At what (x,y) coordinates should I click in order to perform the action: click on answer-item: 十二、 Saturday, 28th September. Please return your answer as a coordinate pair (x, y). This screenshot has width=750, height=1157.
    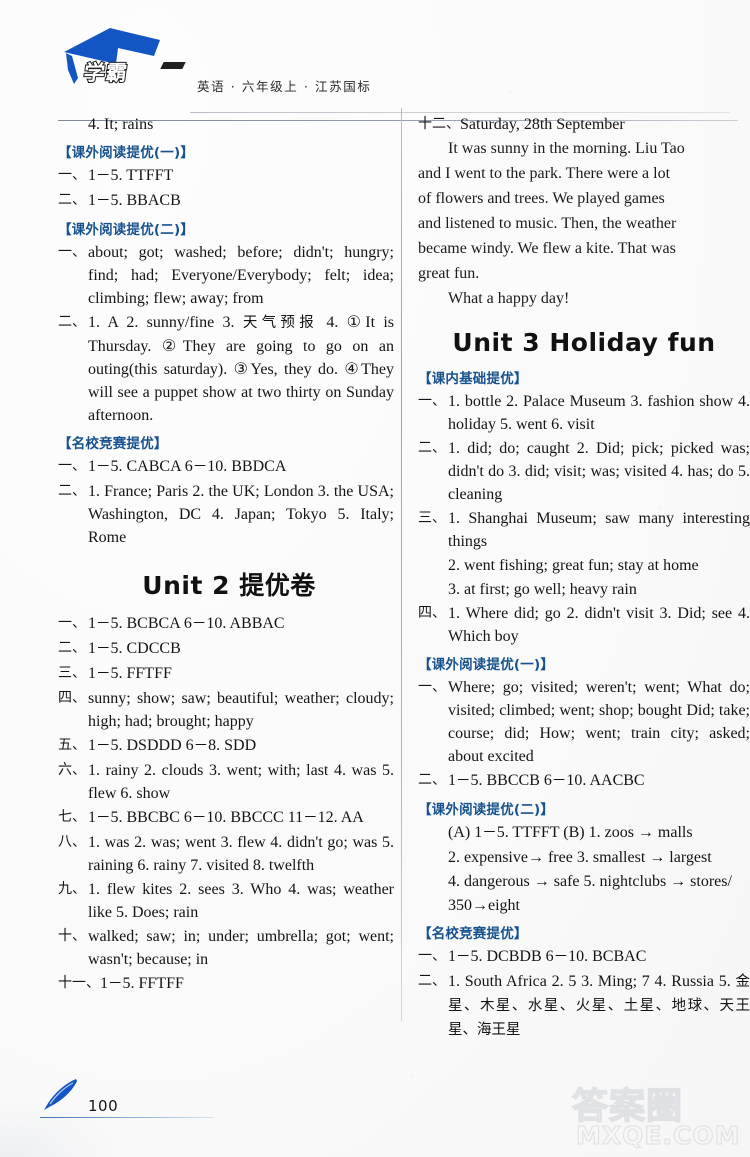
    Looking at the image, I should click on (584, 124).